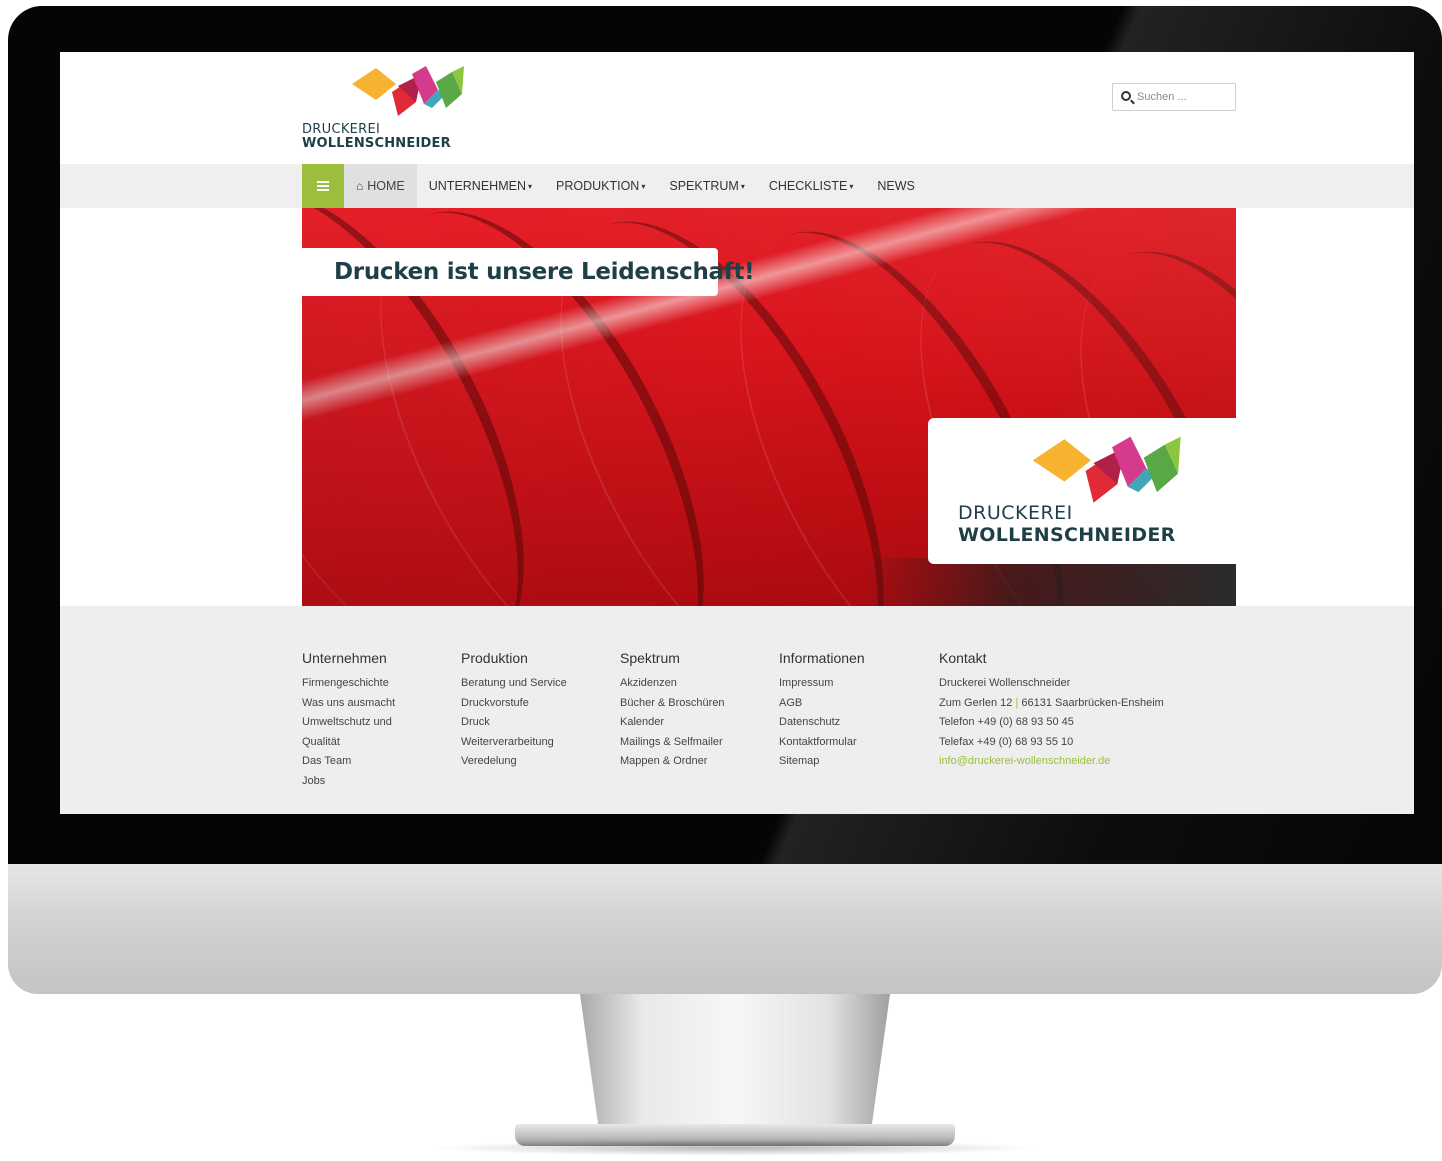 Image resolution: width=1442 pixels, height=1161 pixels. I want to click on logo-text-line1: DRUCKEREI, so click(341, 129).